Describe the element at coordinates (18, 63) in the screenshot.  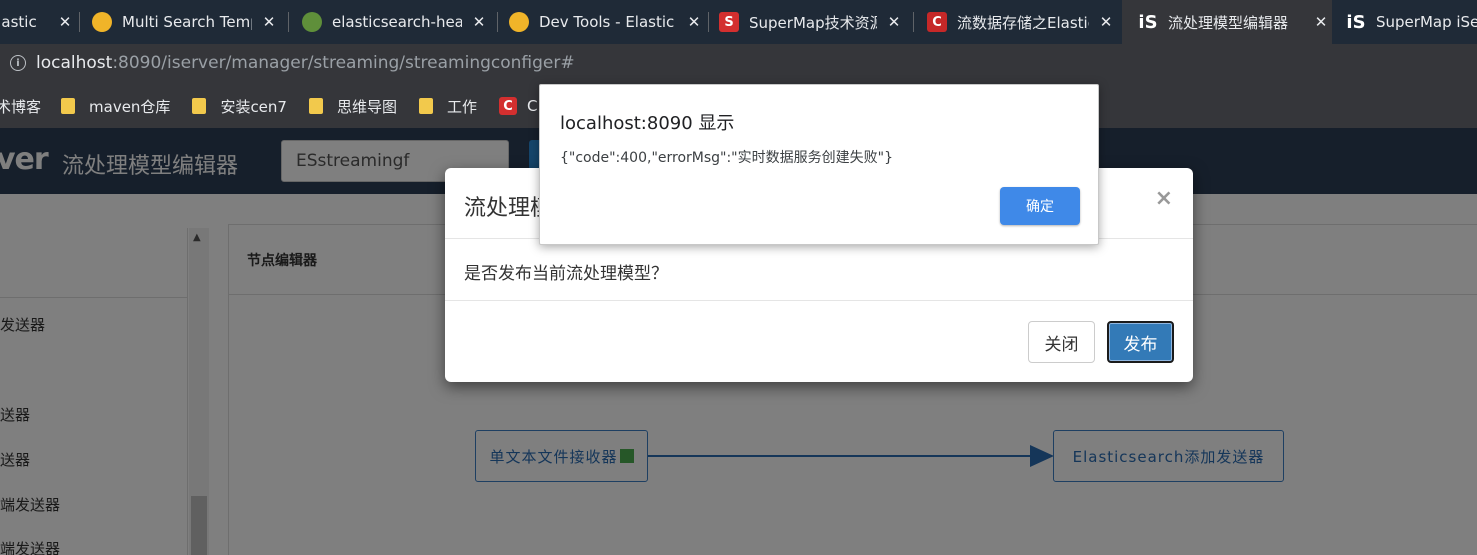
I see `info-icon: i` at that location.